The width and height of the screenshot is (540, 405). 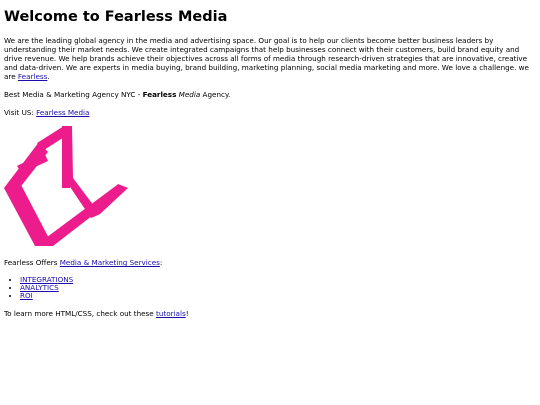 I want to click on fearless-media-link: Fearless Media, so click(x=62, y=112).